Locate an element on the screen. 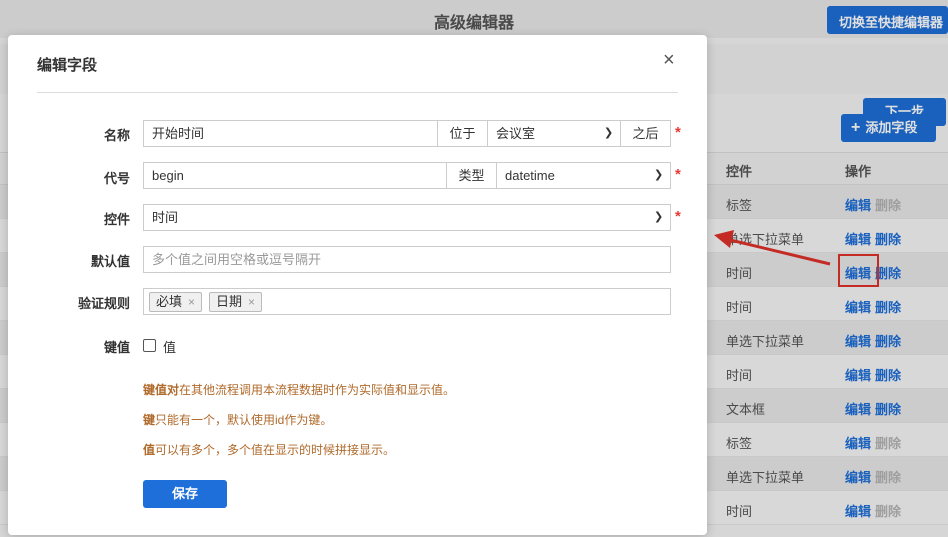 The width and height of the screenshot is (948, 537). after-label: 之后 is located at coordinates (645, 133).